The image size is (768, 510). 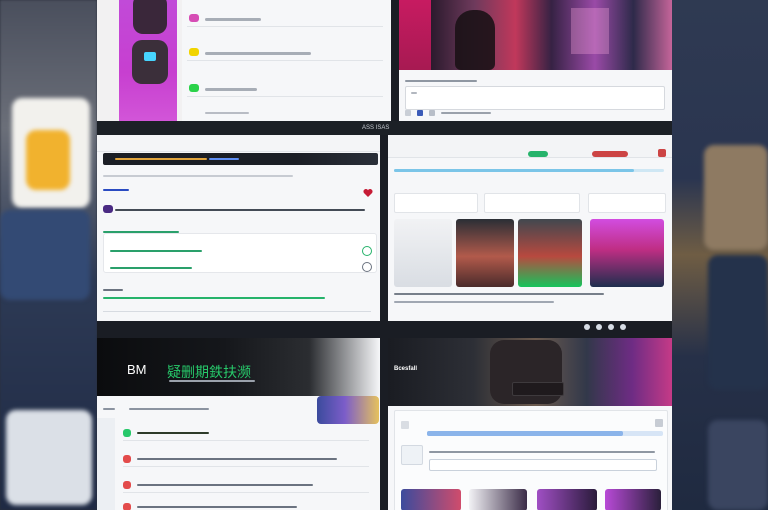 I want to click on hero-badge, so click(x=348, y=410).